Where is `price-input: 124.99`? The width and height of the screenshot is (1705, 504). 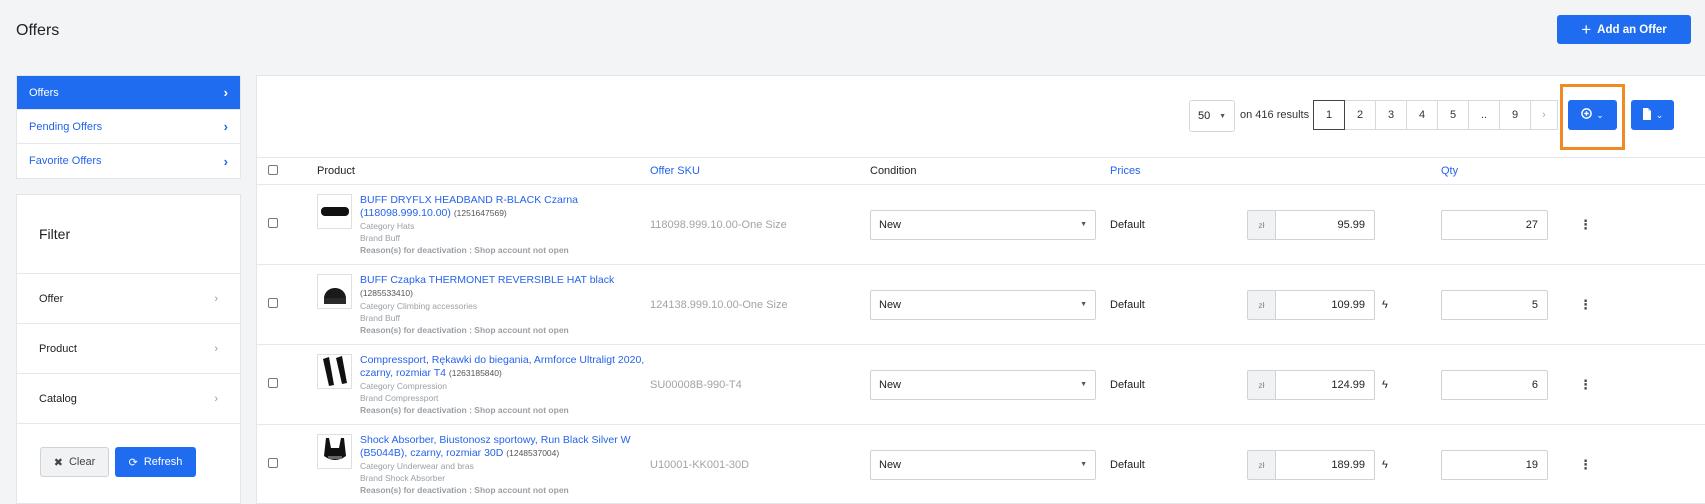
price-input: 124.99 is located at coordinates (1325, 384).